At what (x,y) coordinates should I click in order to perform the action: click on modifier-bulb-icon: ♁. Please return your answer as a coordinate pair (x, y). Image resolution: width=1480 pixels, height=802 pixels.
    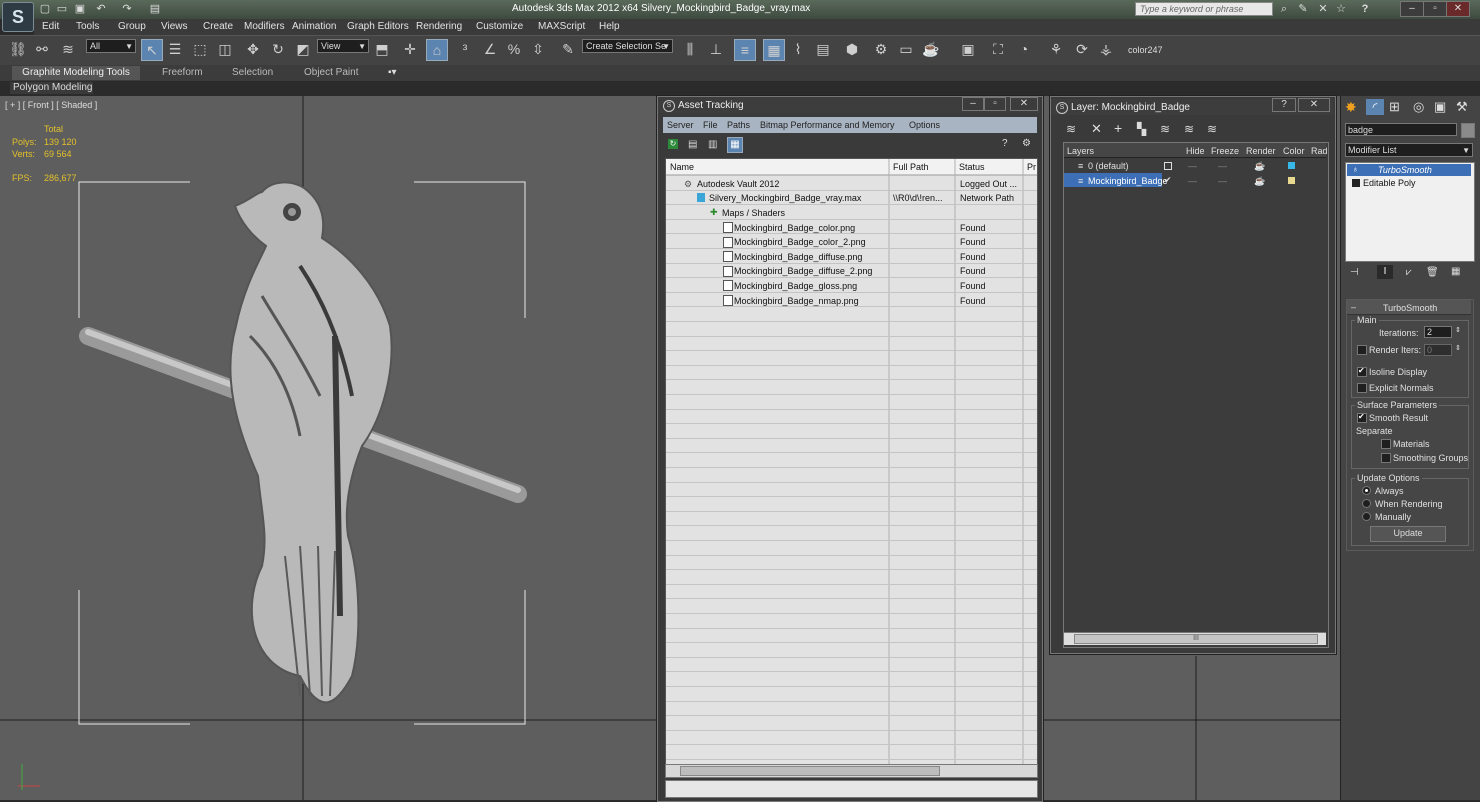
    Looking at the image, I should click on (1355, 169).